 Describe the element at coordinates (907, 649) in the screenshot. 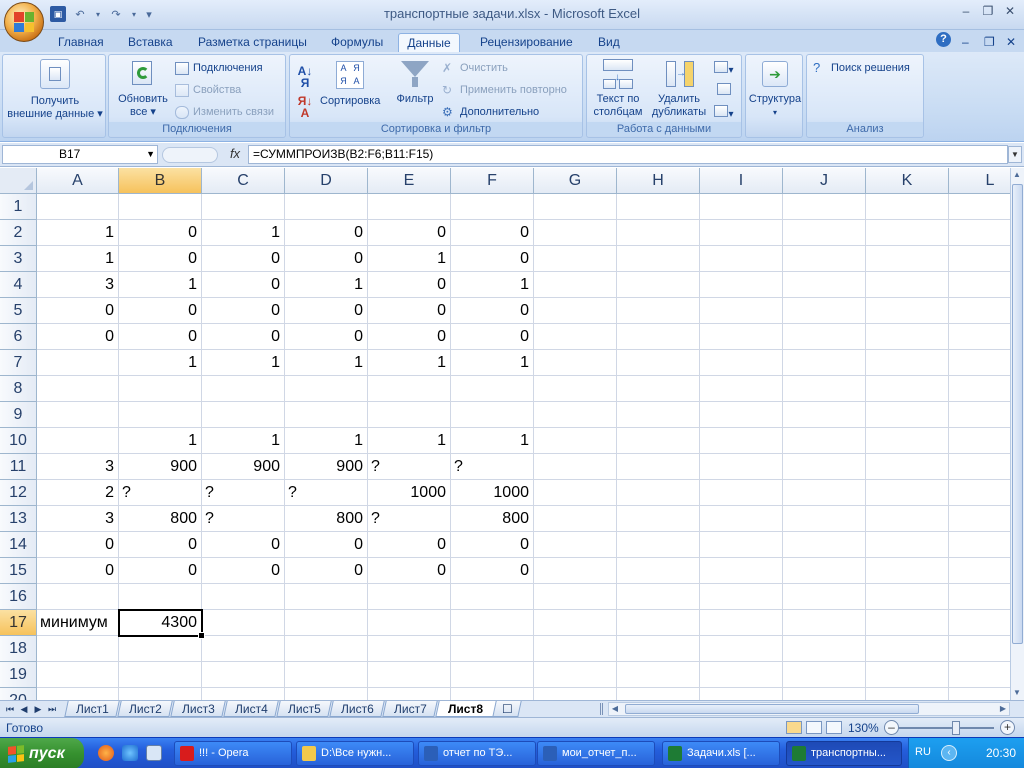

I see `cell-K18` at that location.